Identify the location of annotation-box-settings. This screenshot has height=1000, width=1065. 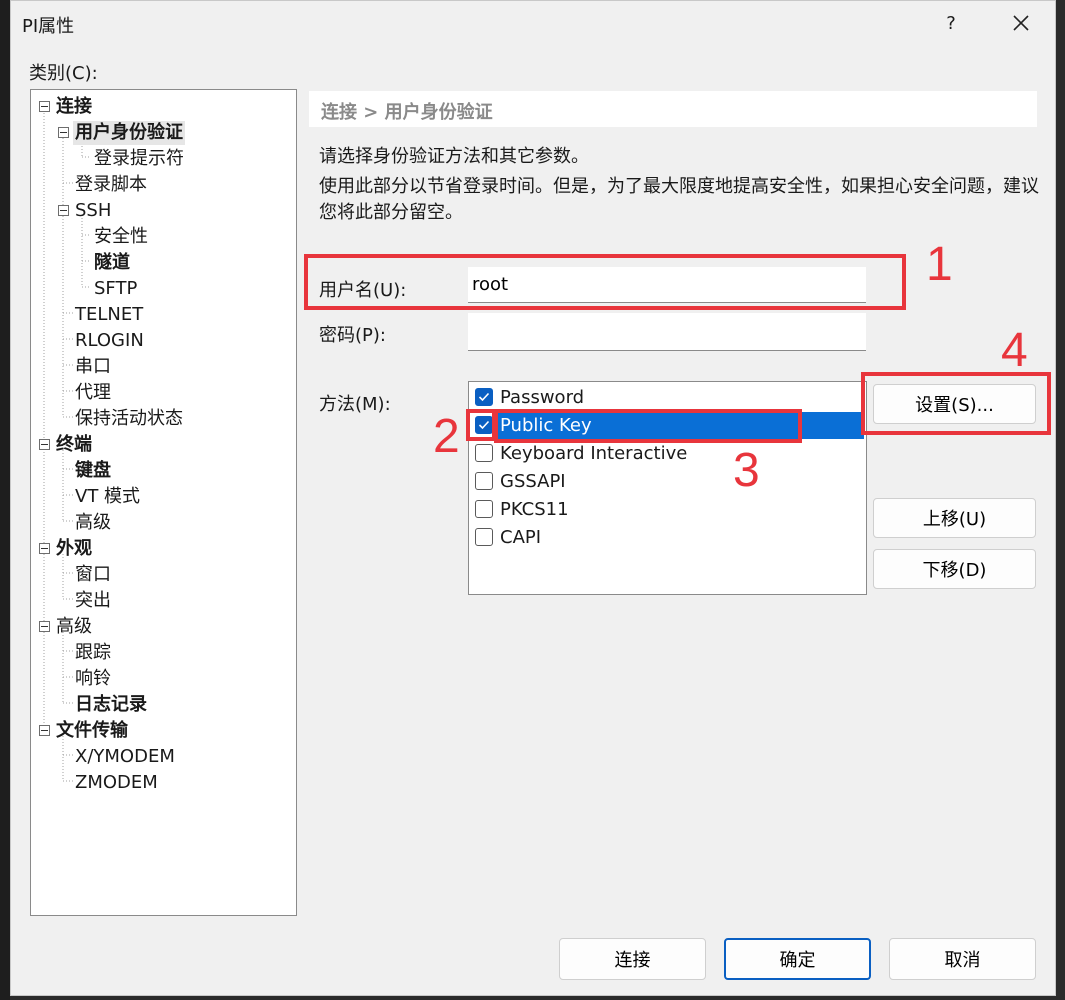
(956, 403).